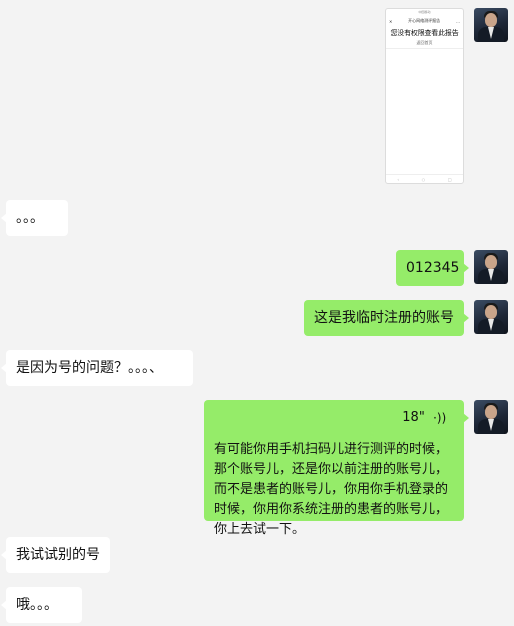  I want to click on received-message-bubble: 我试试别的号, so click(55, 555).